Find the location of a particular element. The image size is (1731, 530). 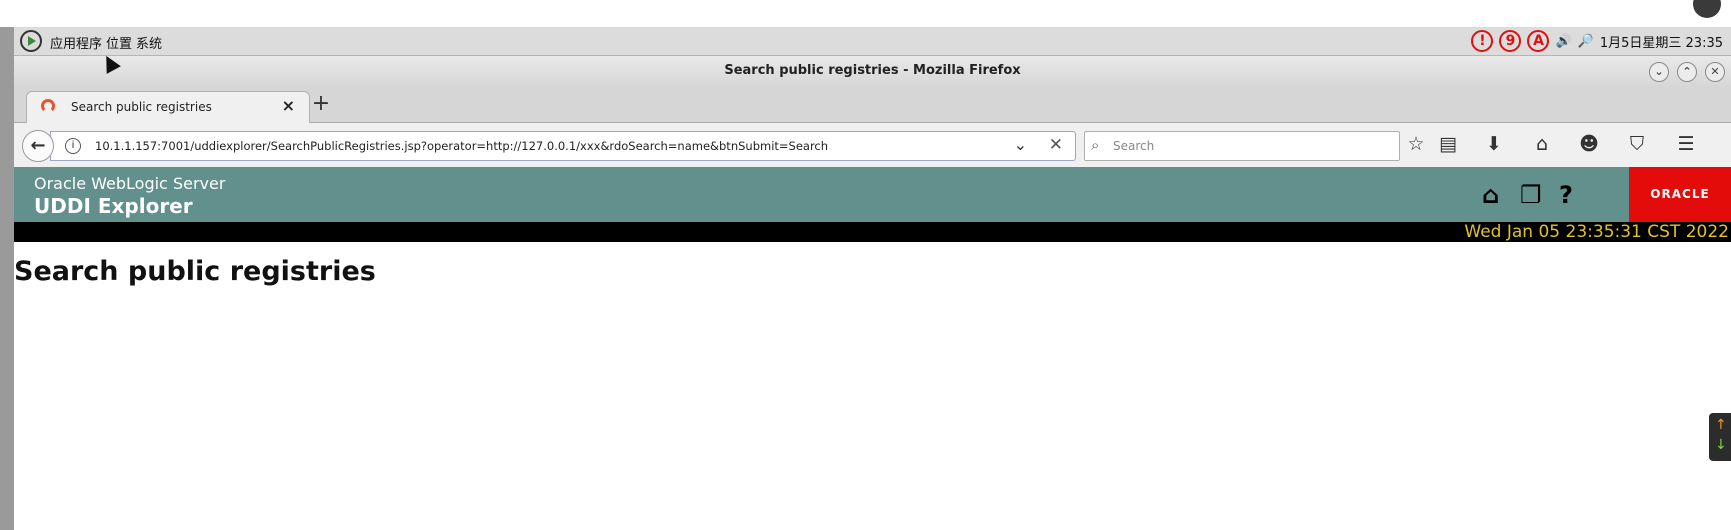

back-button: ← is located at coordinates (38, 146).